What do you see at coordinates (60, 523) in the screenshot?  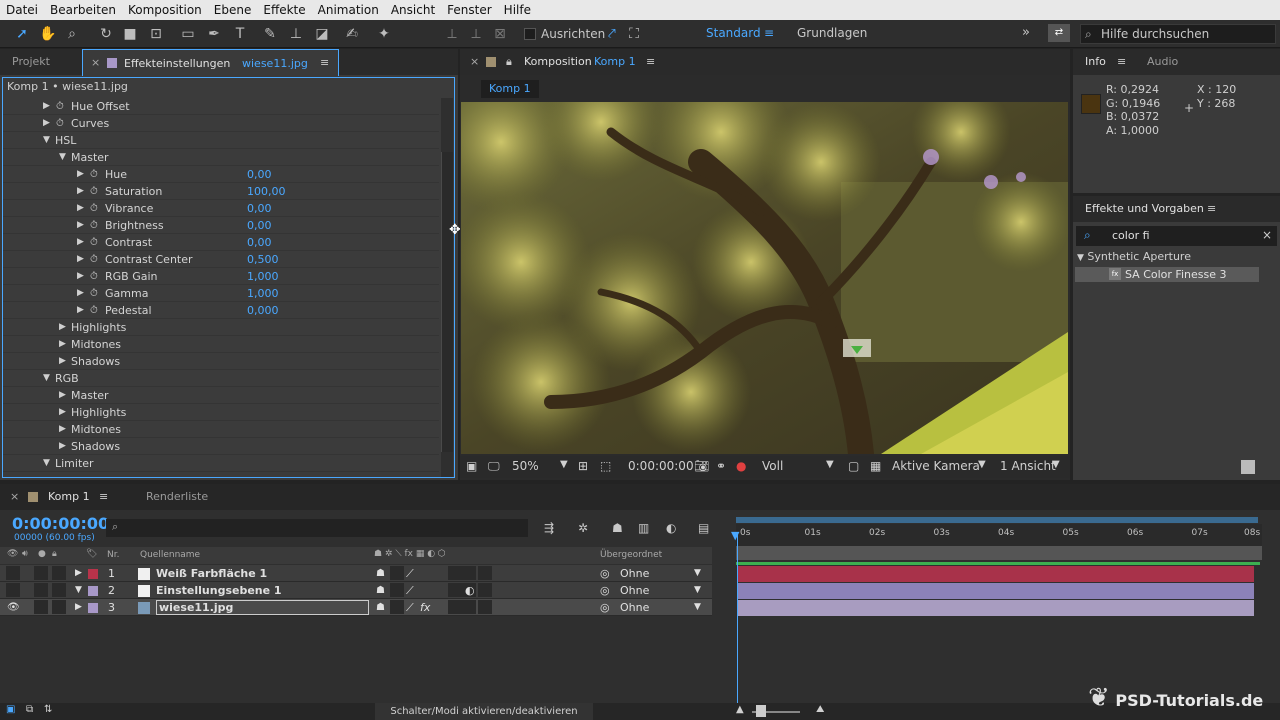 I see `timeline-timecode: 0:00:00:00` at bounding box center [60, 523].